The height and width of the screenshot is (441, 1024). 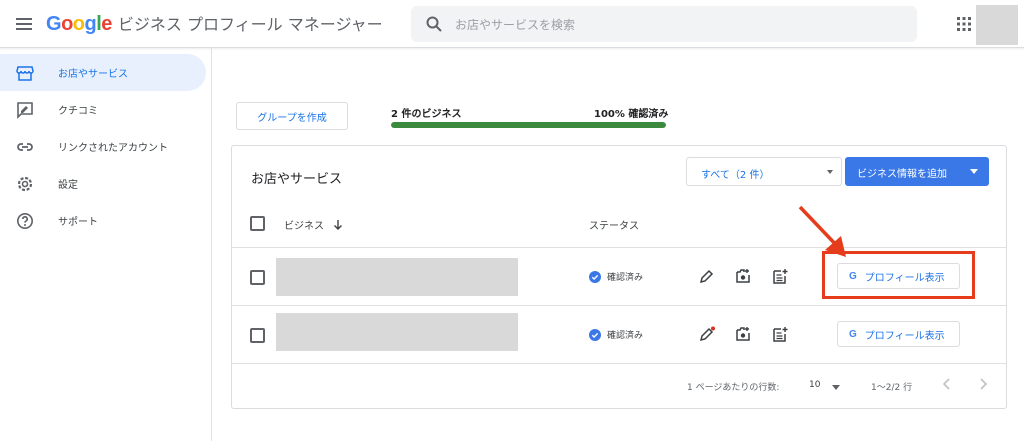 What do you see at coordinates (853, 334) in the screenshot?
I see `google-g-icon: G` at bounding box center [853, 334].